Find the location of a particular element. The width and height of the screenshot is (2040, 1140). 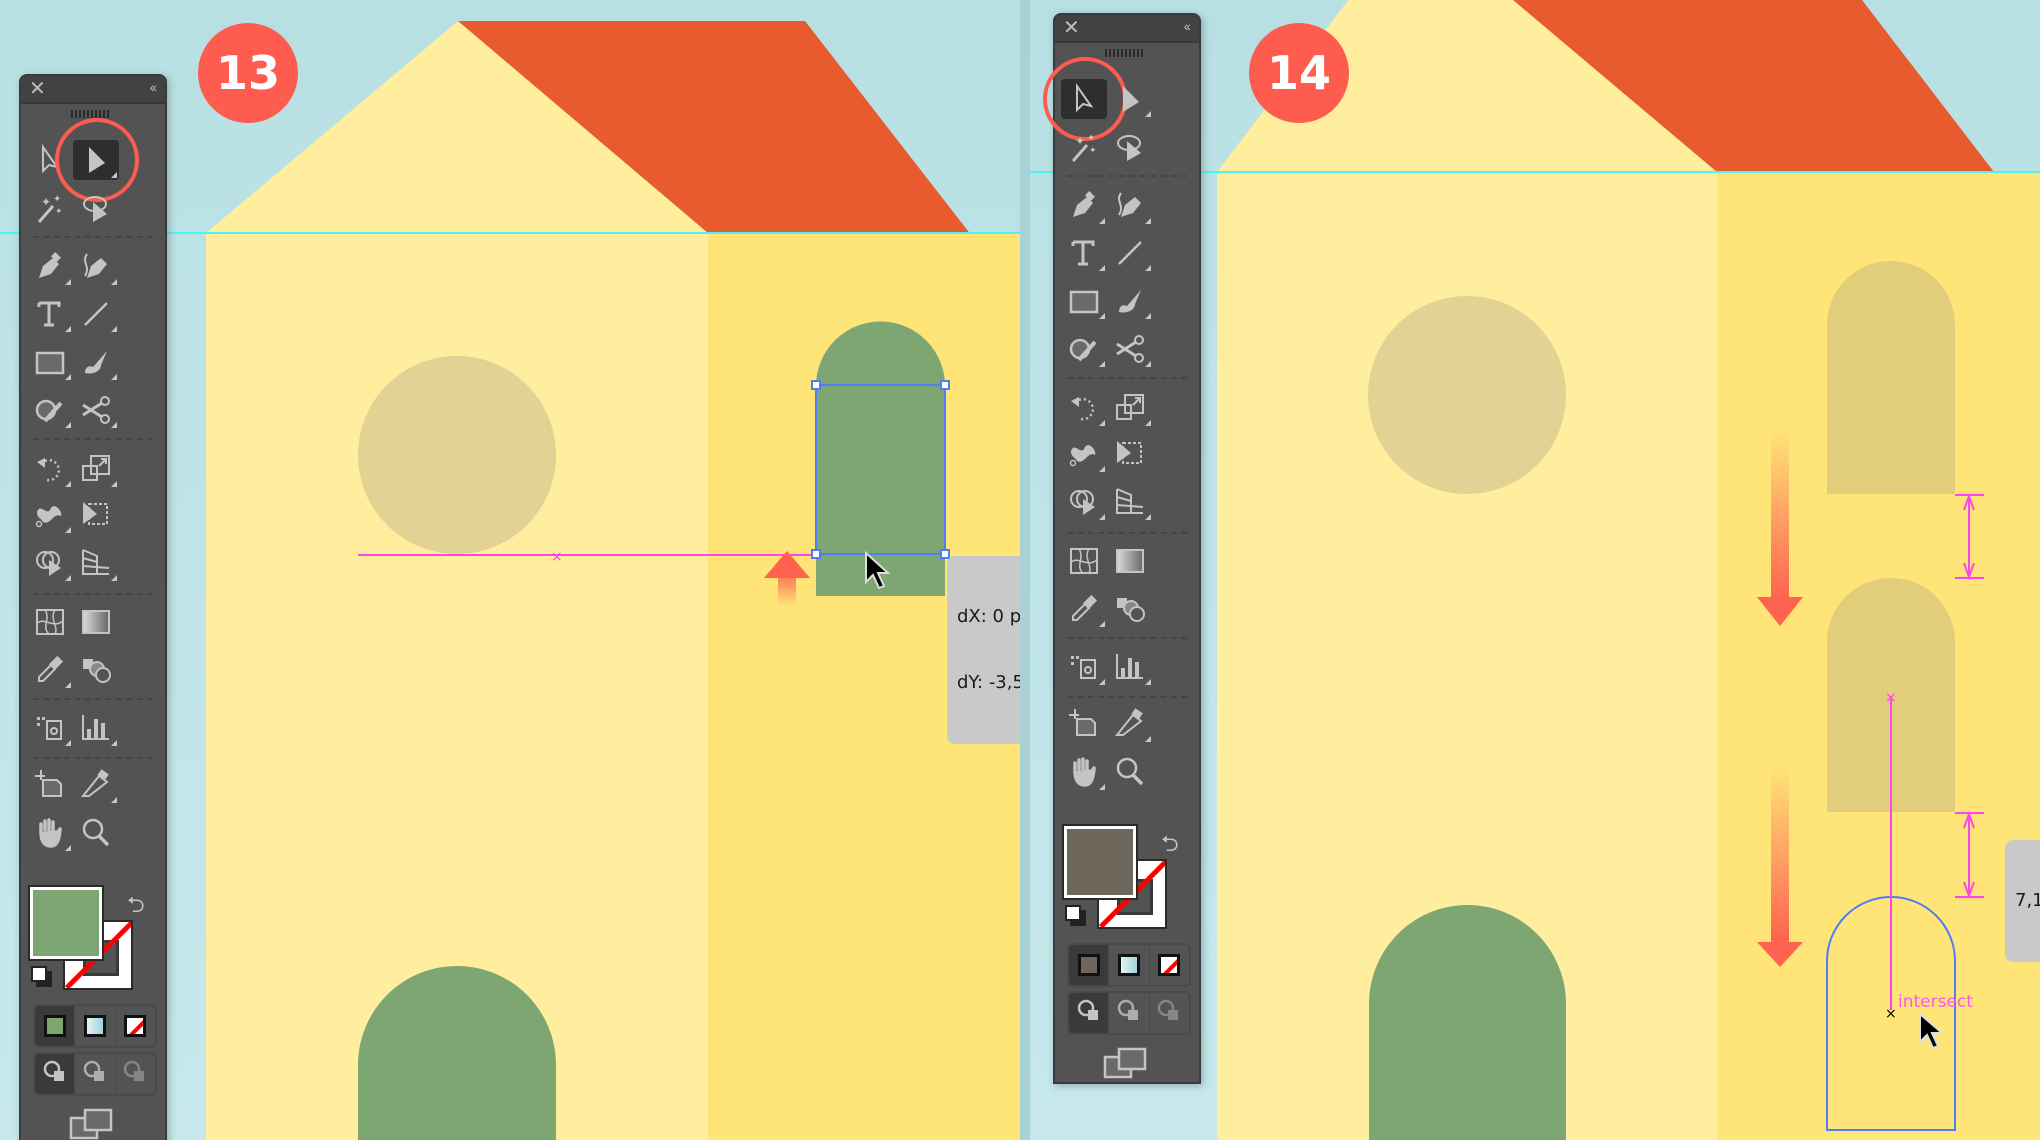

symbol-sprayer-icon is located at coordinates (1083, 667).